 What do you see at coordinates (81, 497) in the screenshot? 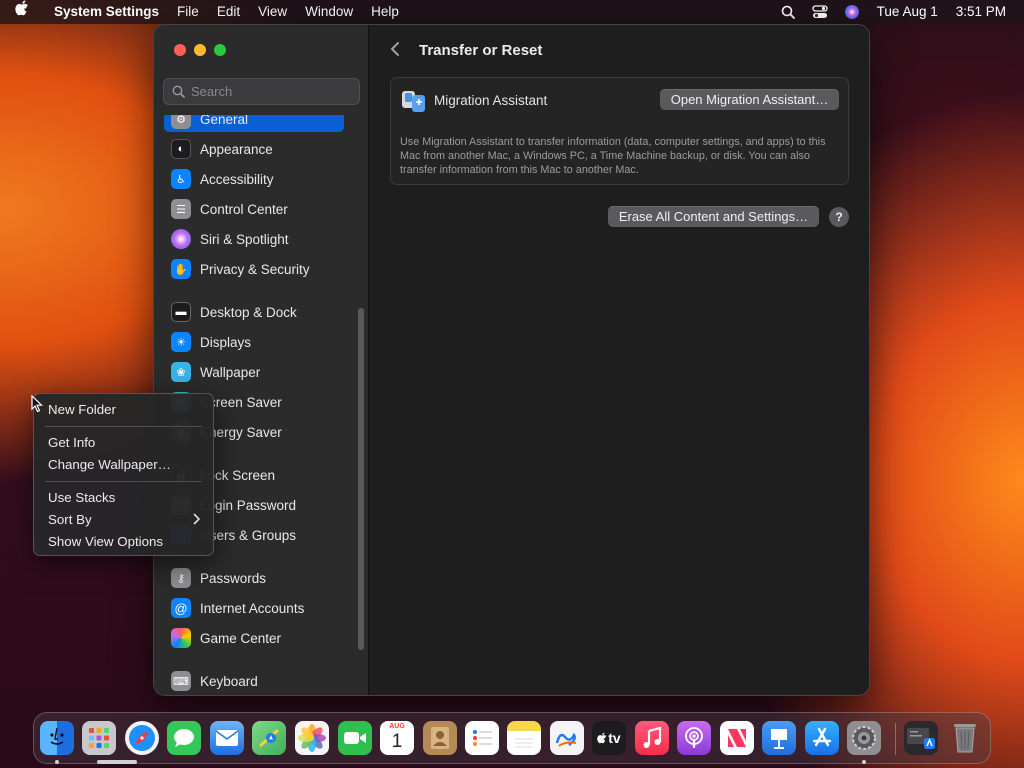
I see `menu-item-use-stacks: Use Stacks` at bounding box center [81, 497].